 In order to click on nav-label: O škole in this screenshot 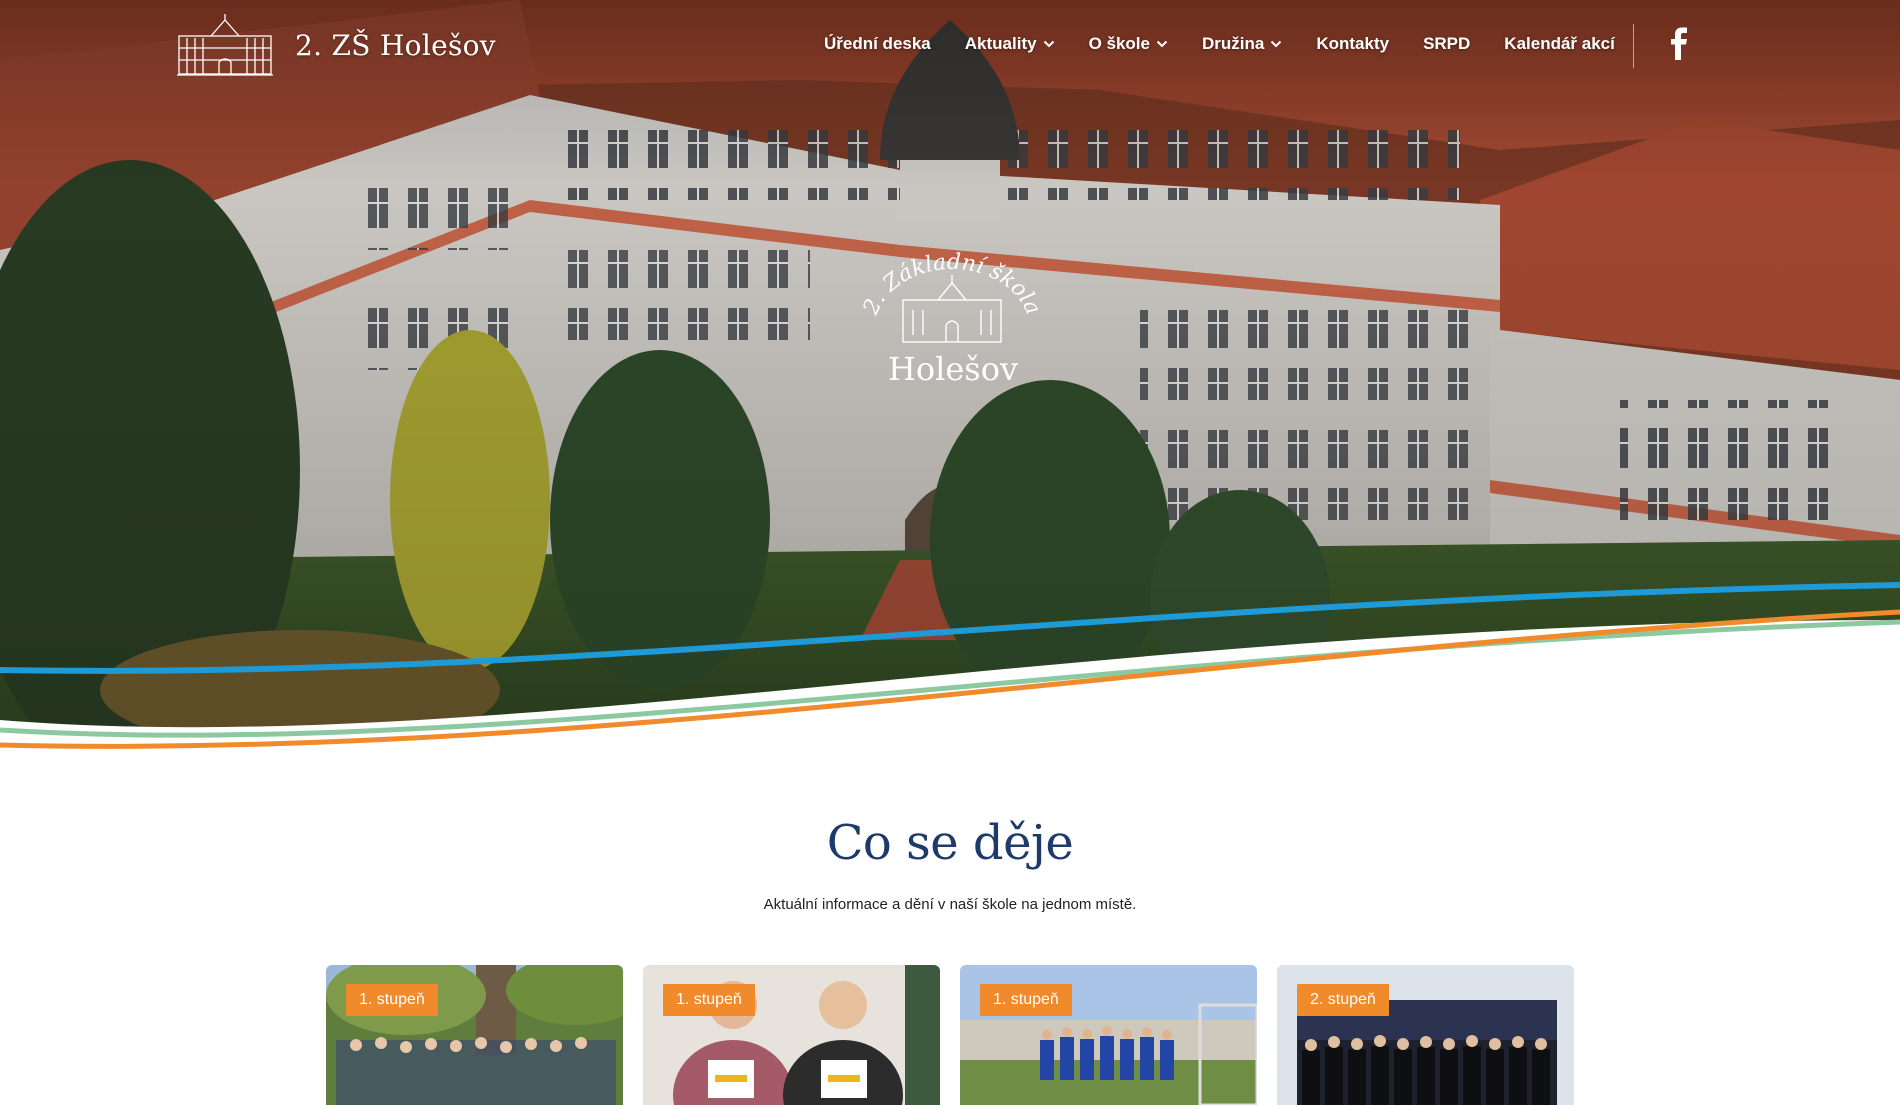, I will do `click(1119, 43)`.